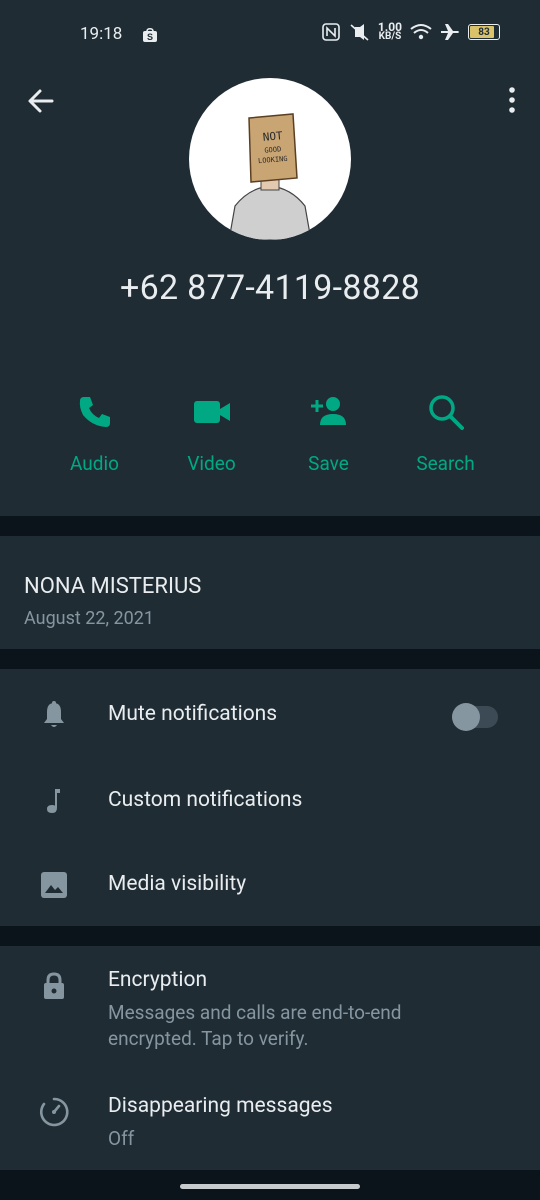  What do you see at coordinates (450, 32) in the screenshot?
I see `airplane-icon` at bounding box center [450, 32].